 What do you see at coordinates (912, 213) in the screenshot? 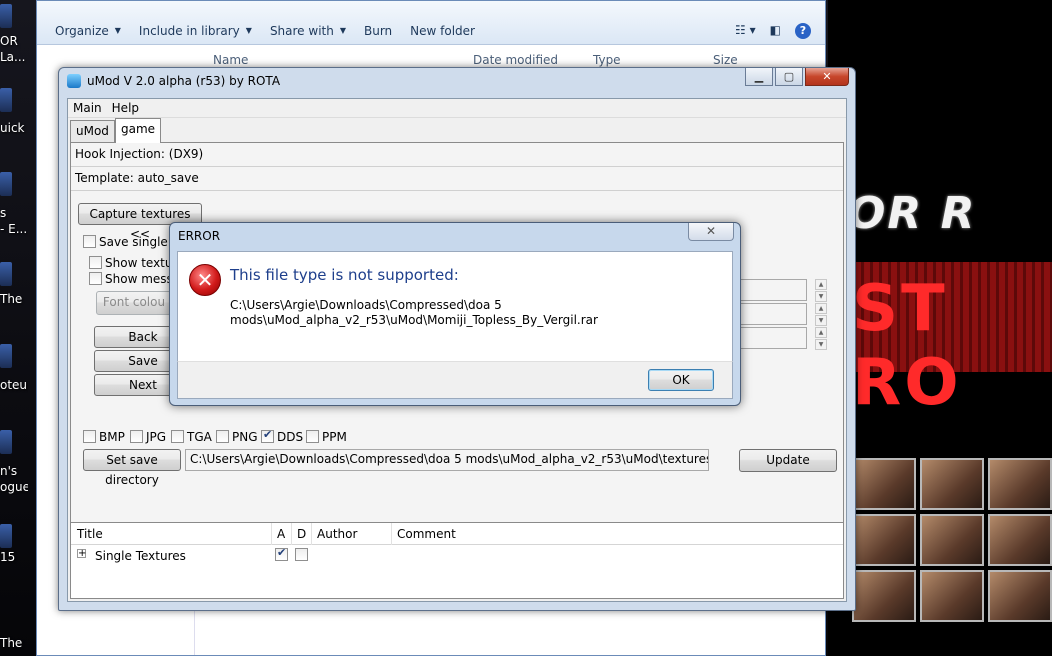
I see `game-logo-art: OR R` at bounding box center [912, 213].